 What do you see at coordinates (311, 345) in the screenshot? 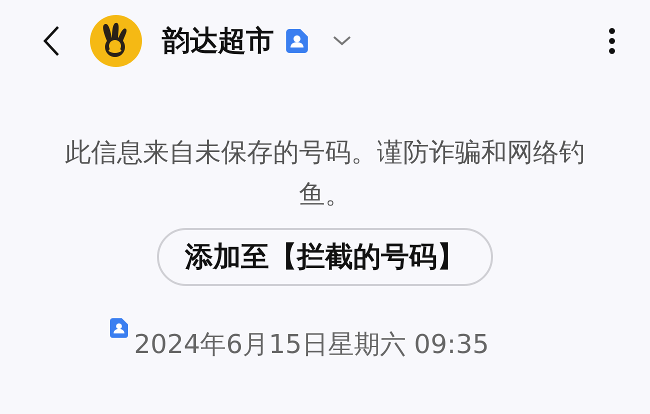
I see `message-timestamp: 2024年6月15日星期六 09:35` at bounding box center [311, 345].